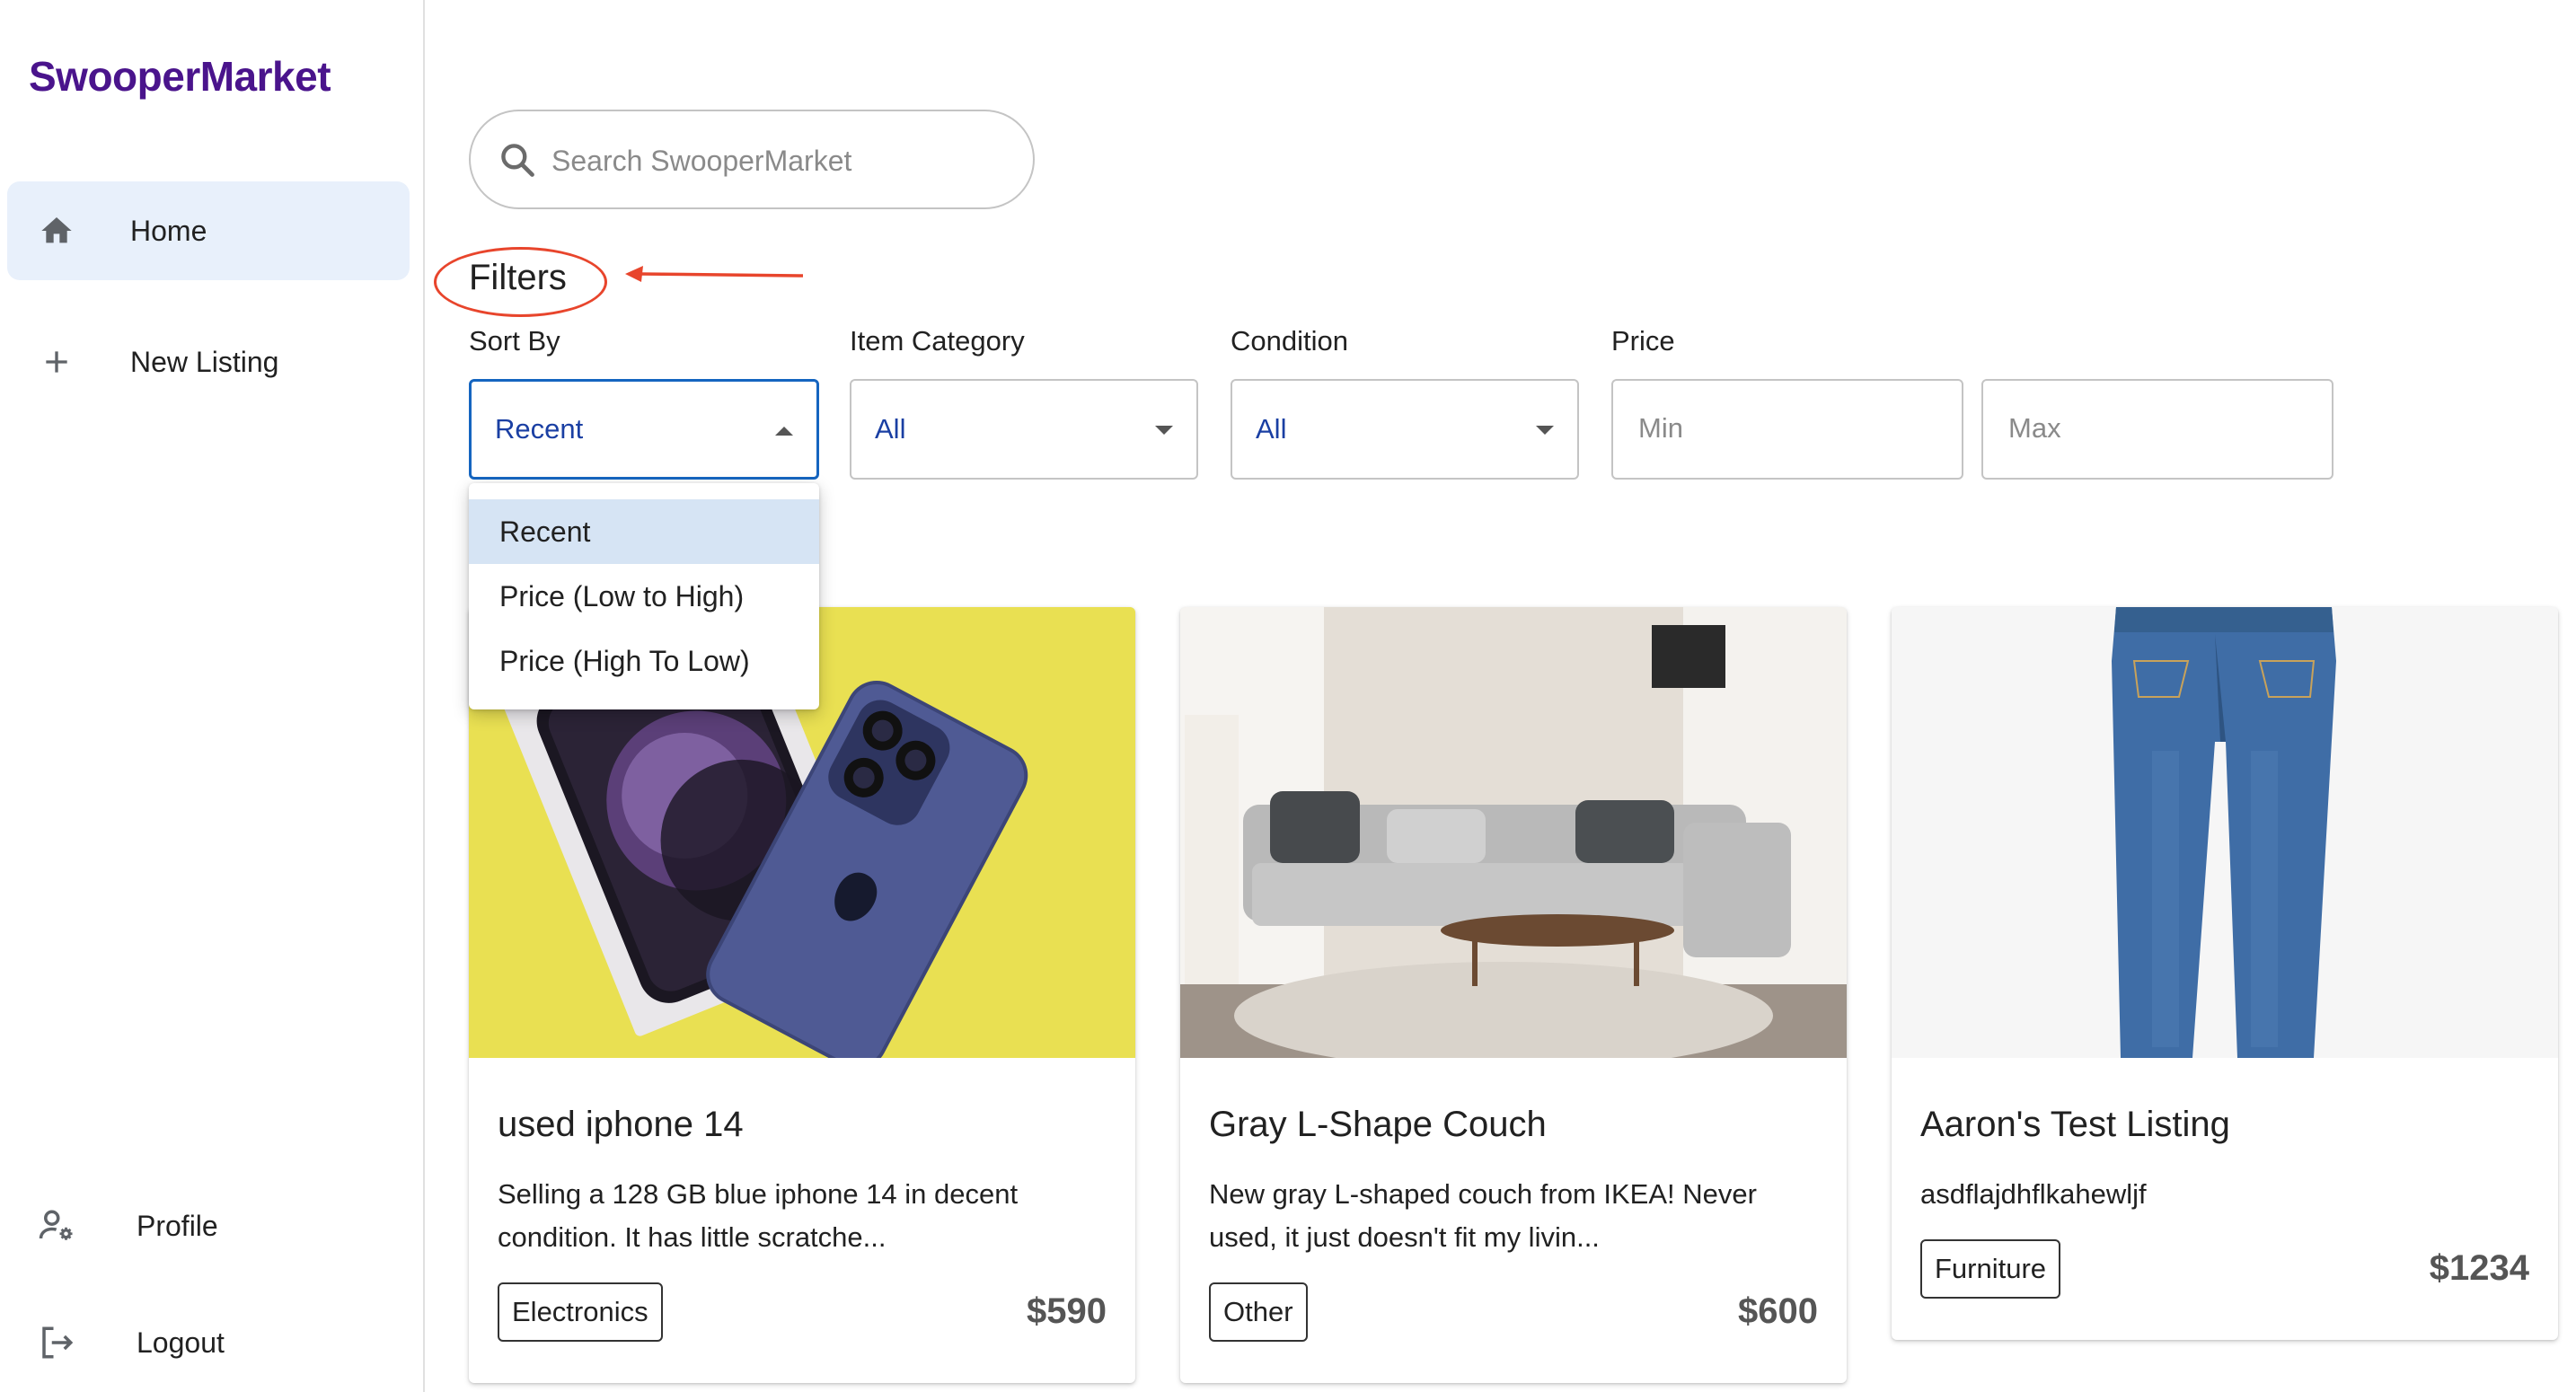 This screenshot has height=1392, width=2576. What do you see at coordinates (621, 1124) in the screenshot?
I see `listing-title: used iphone 14` at bounding box center [621, 1124].